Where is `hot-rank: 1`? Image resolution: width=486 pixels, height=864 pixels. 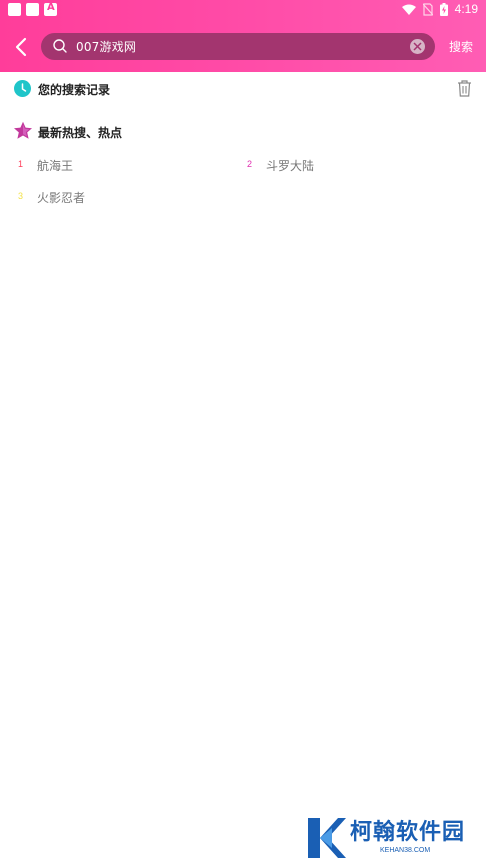 hot-rank: 1 is located at coordinates (21, 164).